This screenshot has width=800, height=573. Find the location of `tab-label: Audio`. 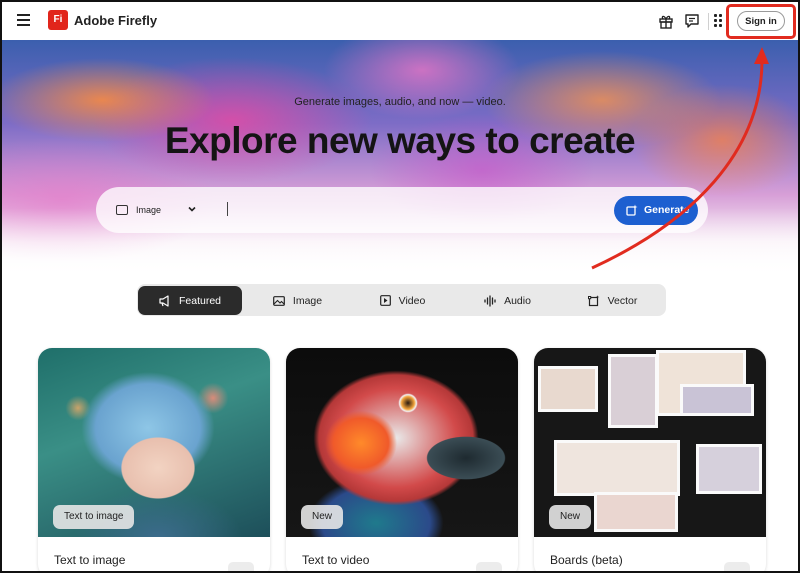

tab-label: Audio is located at coordinates (517, 300).